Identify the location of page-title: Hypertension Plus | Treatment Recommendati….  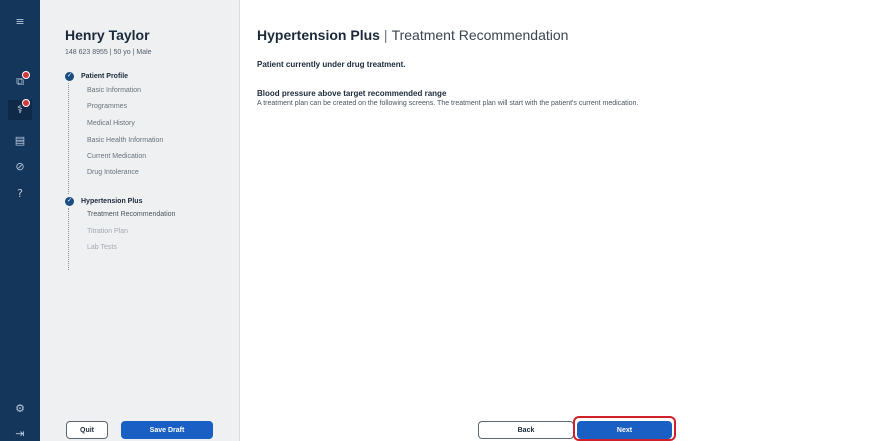
(412, 35).